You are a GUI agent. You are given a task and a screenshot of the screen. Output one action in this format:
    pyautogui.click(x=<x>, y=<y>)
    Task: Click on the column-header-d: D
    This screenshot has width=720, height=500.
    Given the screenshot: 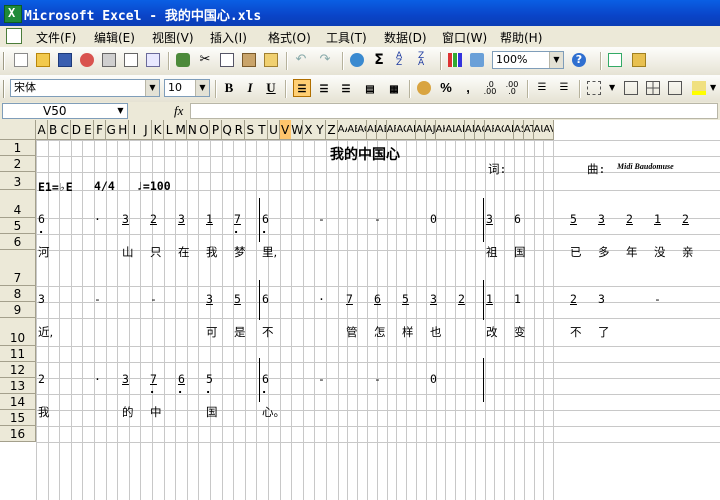 What is the action you would take?
    pyautogui.click(x=76, y=130)
    